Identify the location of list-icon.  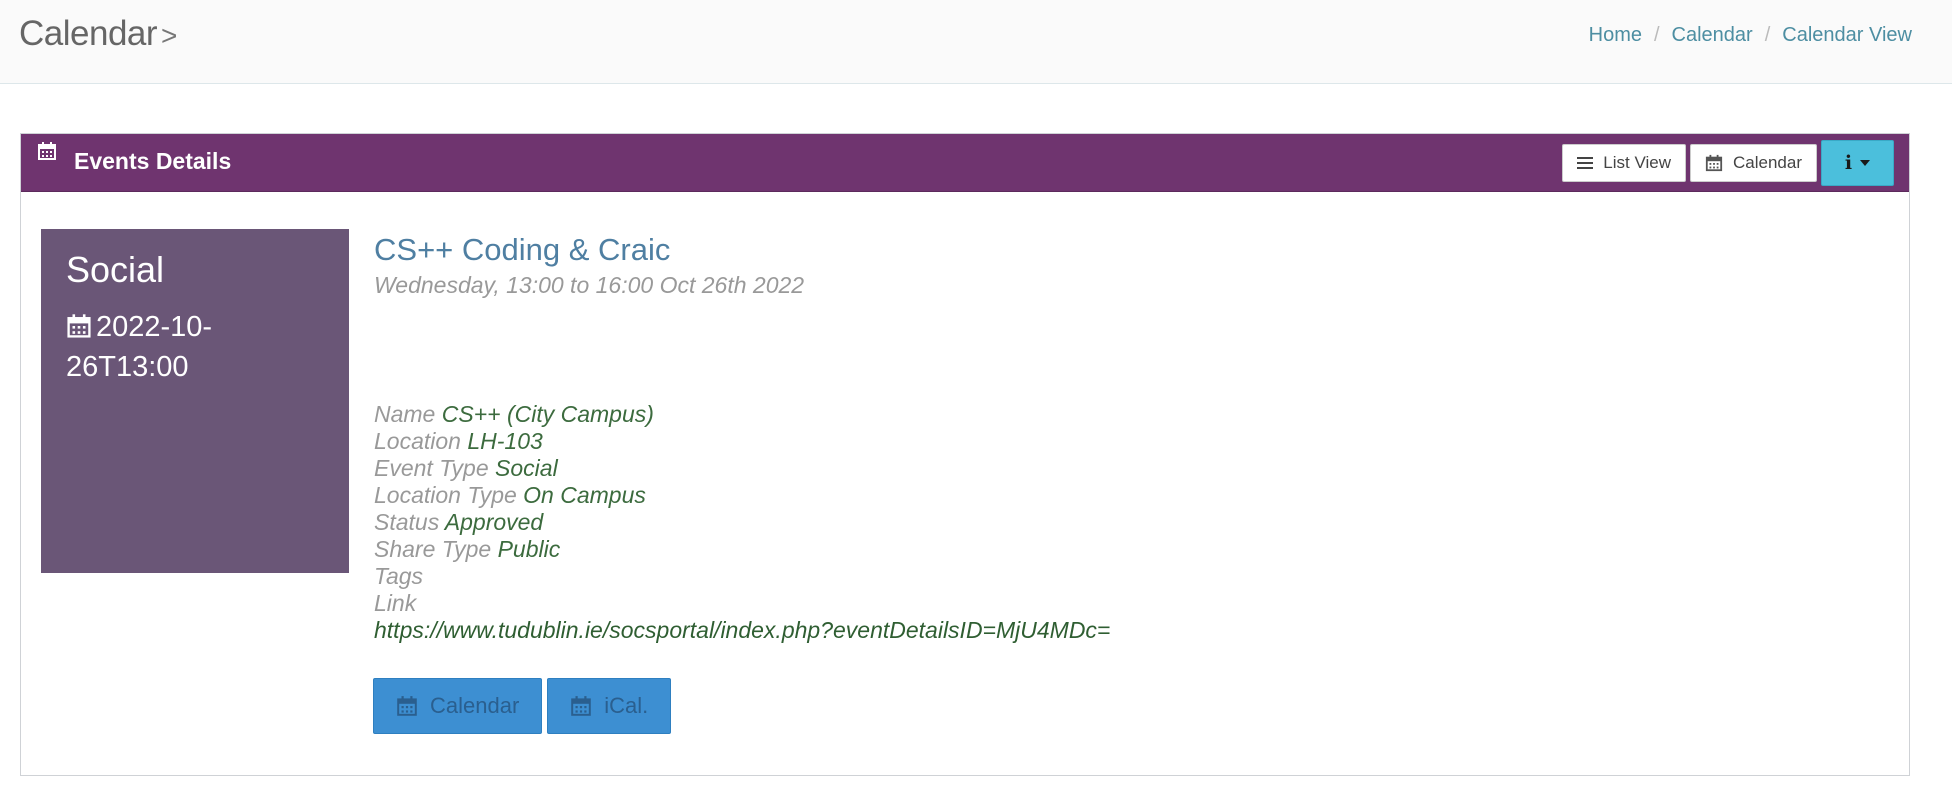
(1585, 163).